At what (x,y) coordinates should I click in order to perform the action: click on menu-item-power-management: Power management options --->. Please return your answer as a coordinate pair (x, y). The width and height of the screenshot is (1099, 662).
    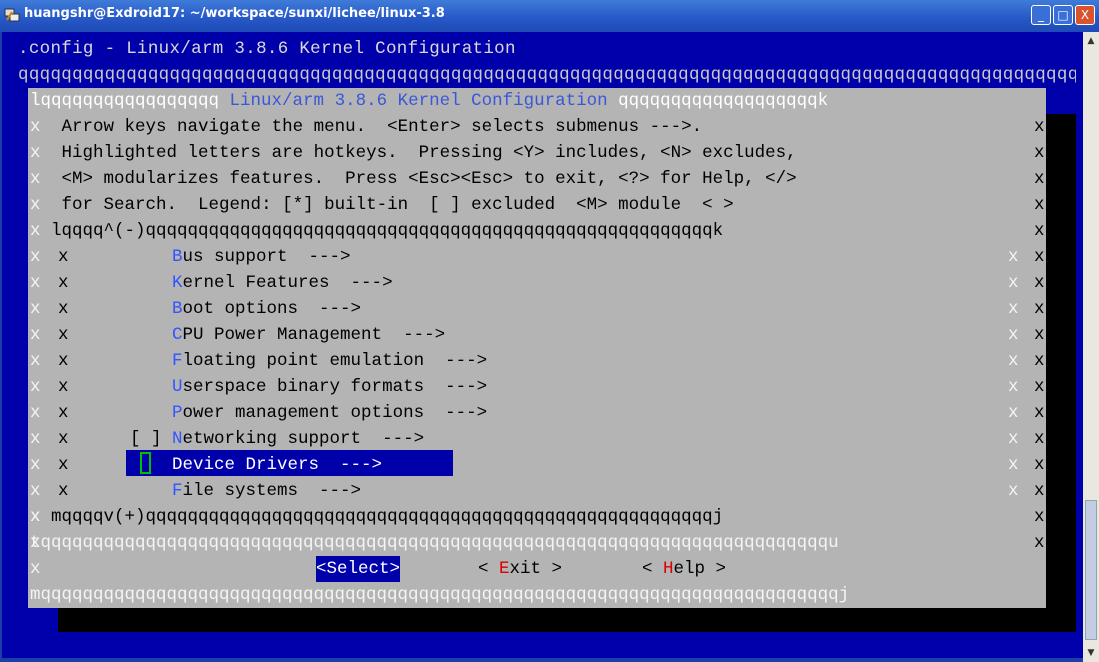
    Looking at the image, I should click on (308, 413).